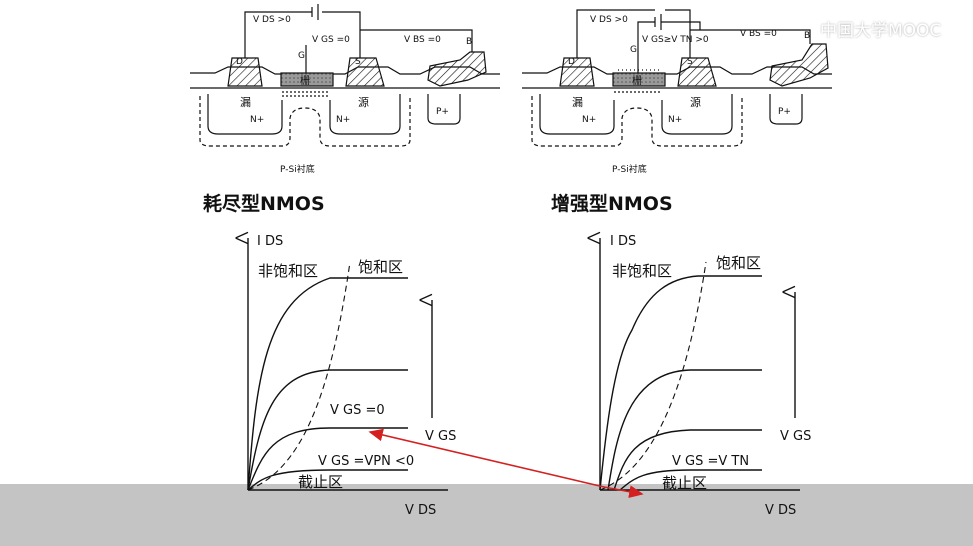  Describe the element at coordinates (784, 112) in the screenshot. I see `right-pplus-label: P+` at that location.